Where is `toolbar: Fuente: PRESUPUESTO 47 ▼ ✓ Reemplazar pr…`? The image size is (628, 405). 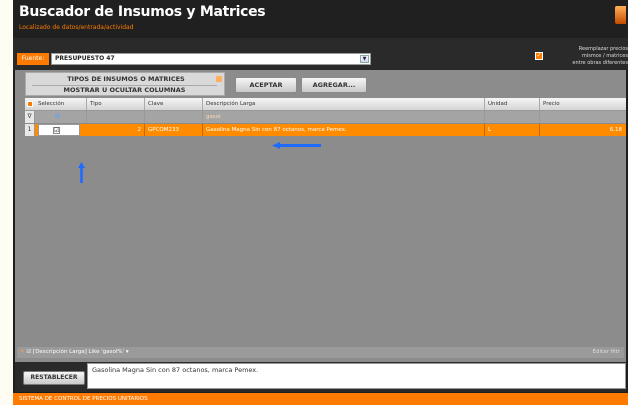 toolbar: Fuente: PRESUPUESTO 47 ▼ ✓ Reemplazar pr… is located at coordinates (320, 54).